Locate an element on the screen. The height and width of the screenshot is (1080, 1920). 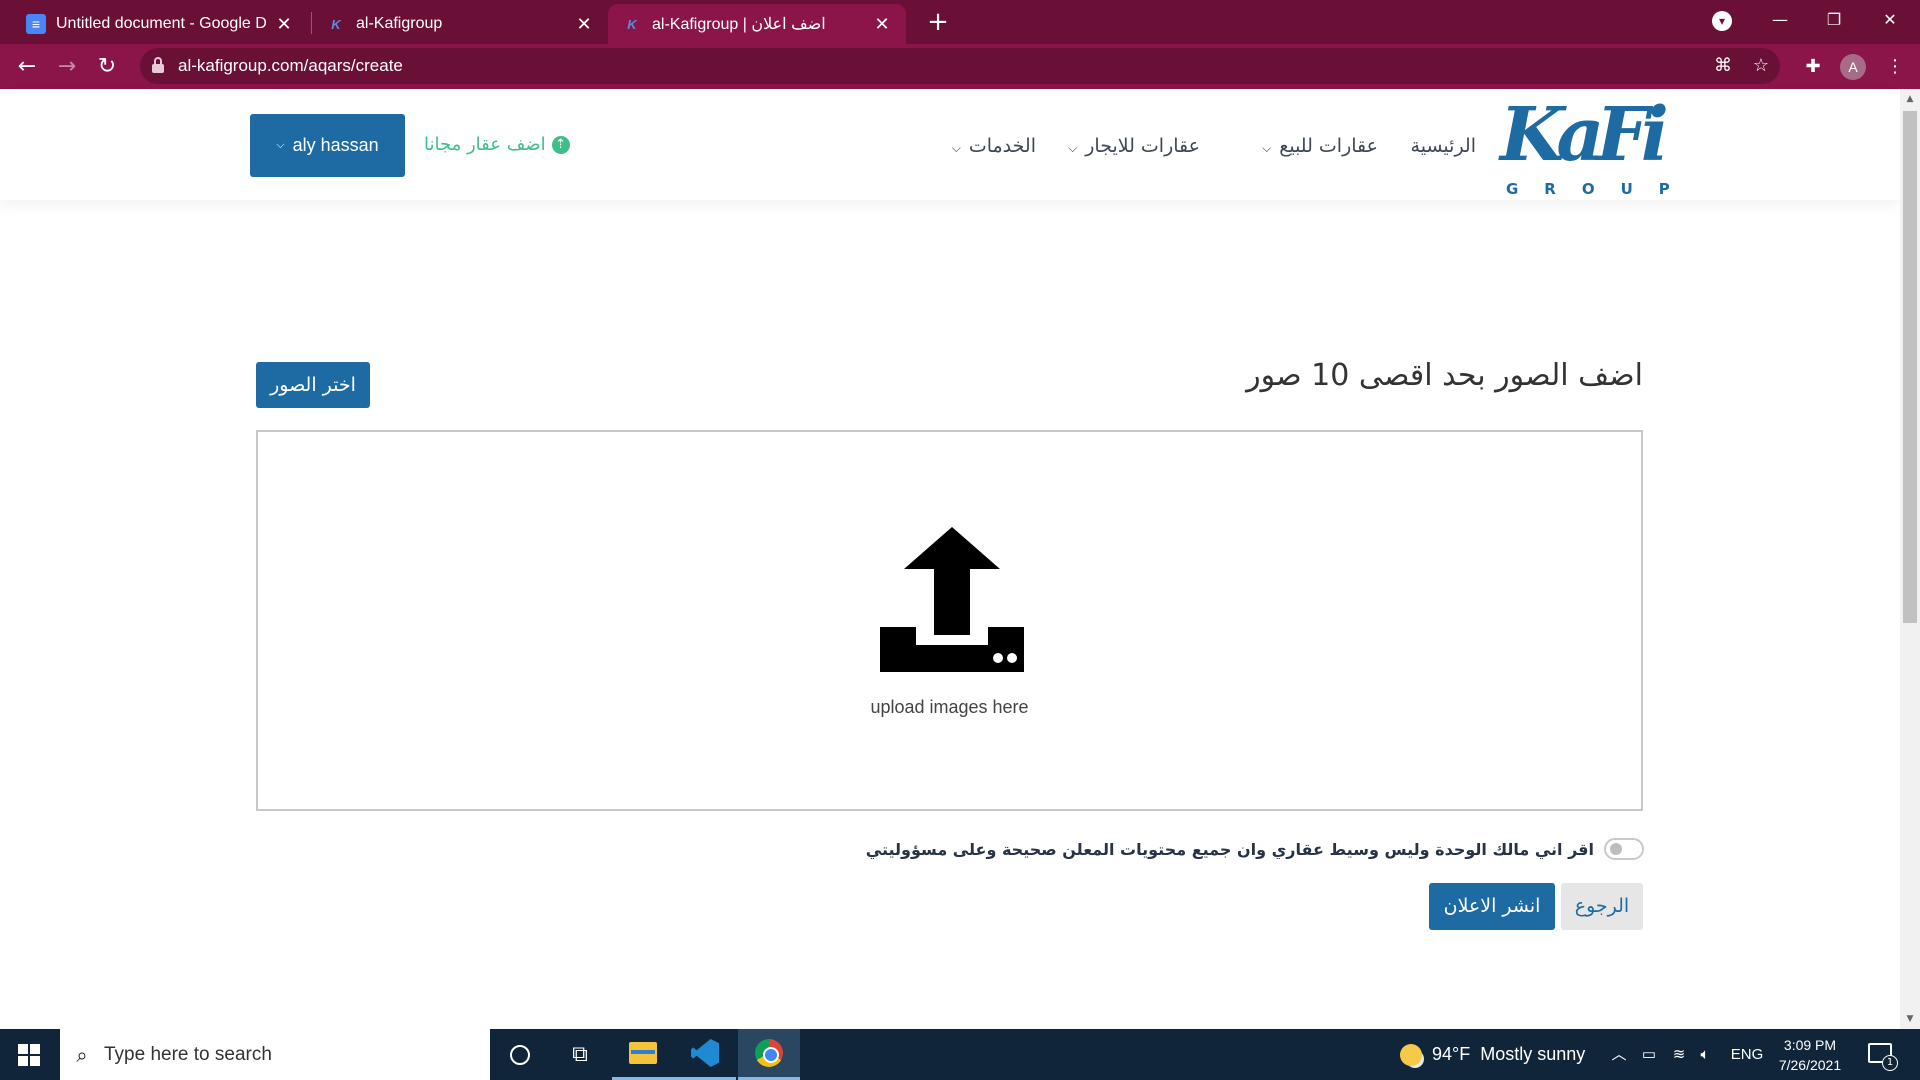
menu-kebab-icon: ⋮ is located at coordinates (1895, 67).